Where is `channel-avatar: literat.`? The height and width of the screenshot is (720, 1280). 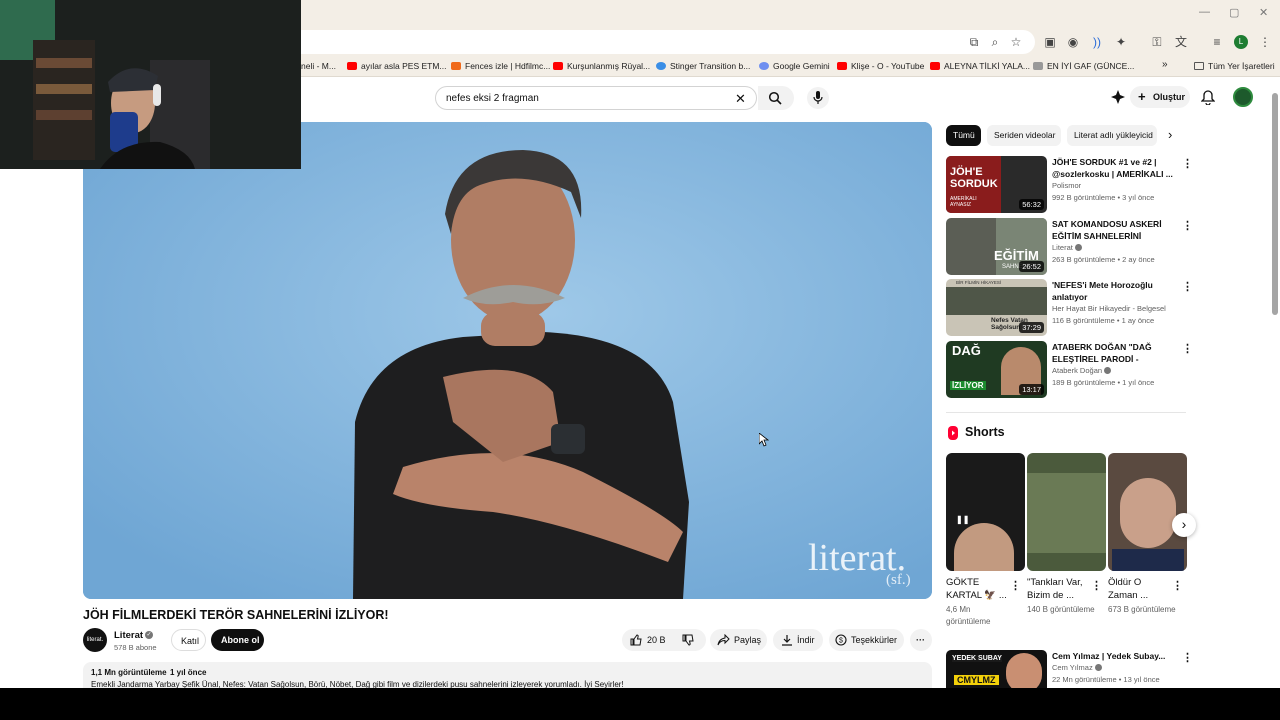 channel-avatar: literat. is located at coordinates (95, 640).